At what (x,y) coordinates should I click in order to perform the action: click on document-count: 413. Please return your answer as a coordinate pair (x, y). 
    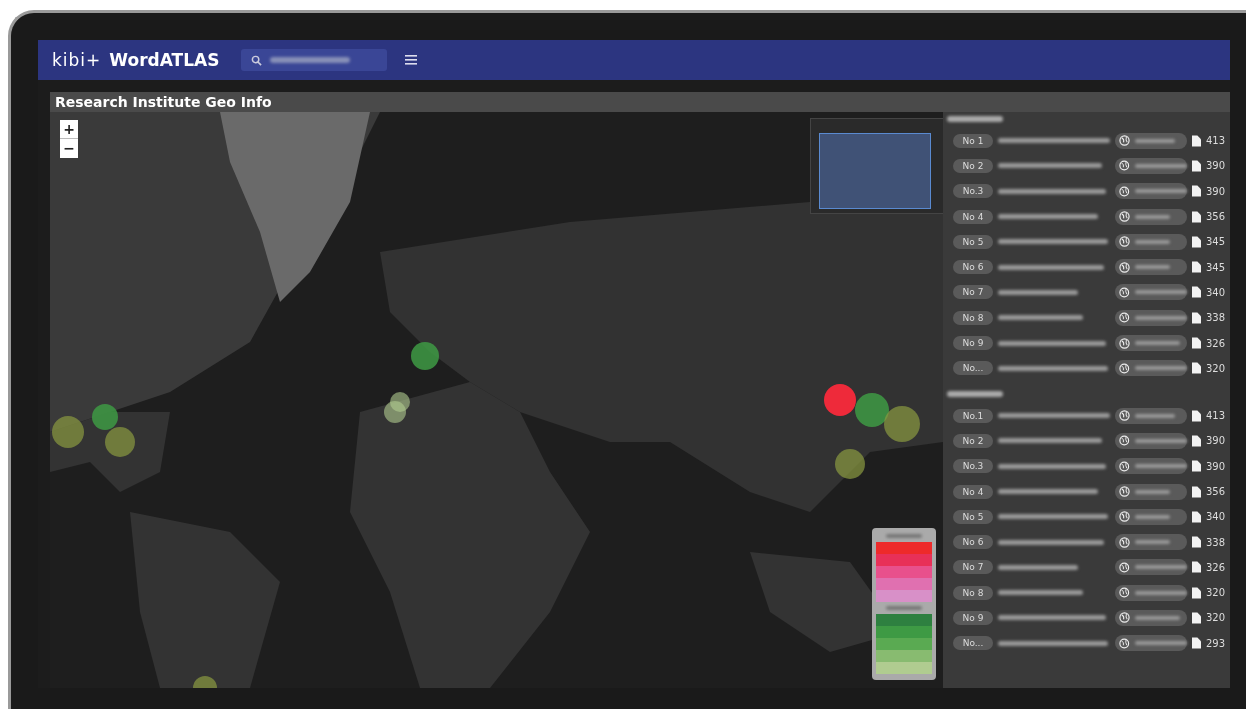
    Looking at the image, I should click on (1216, 141).